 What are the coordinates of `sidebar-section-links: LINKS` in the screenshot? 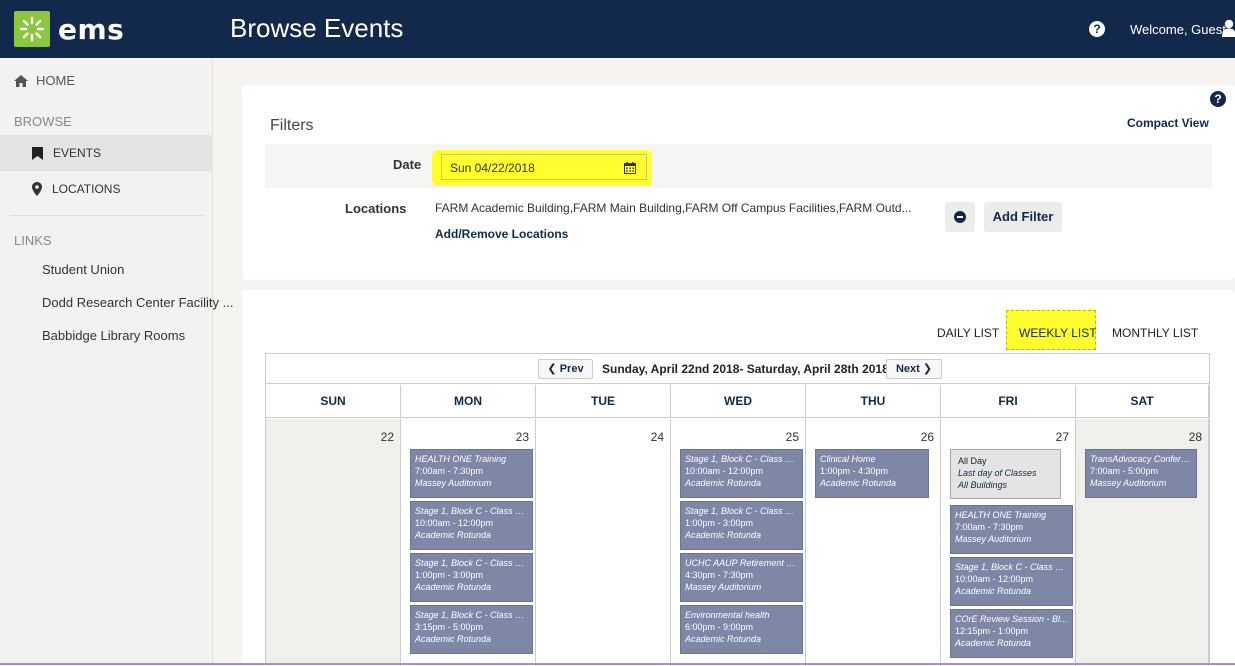 It's located at (33, 240).